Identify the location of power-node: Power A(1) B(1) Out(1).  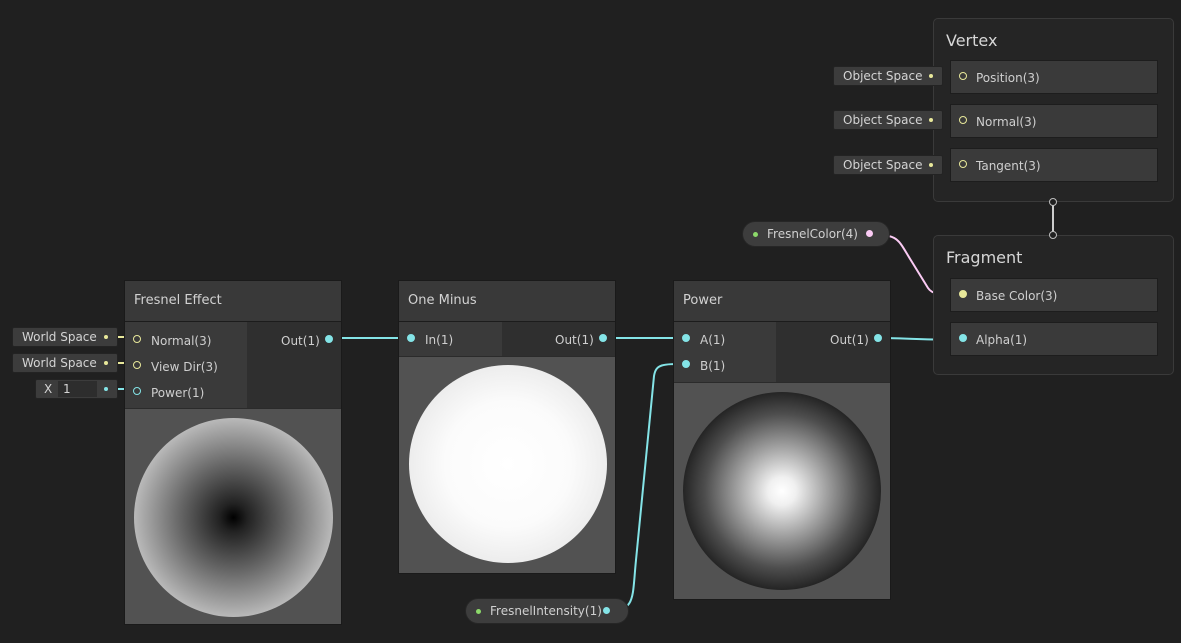
(782, 440).